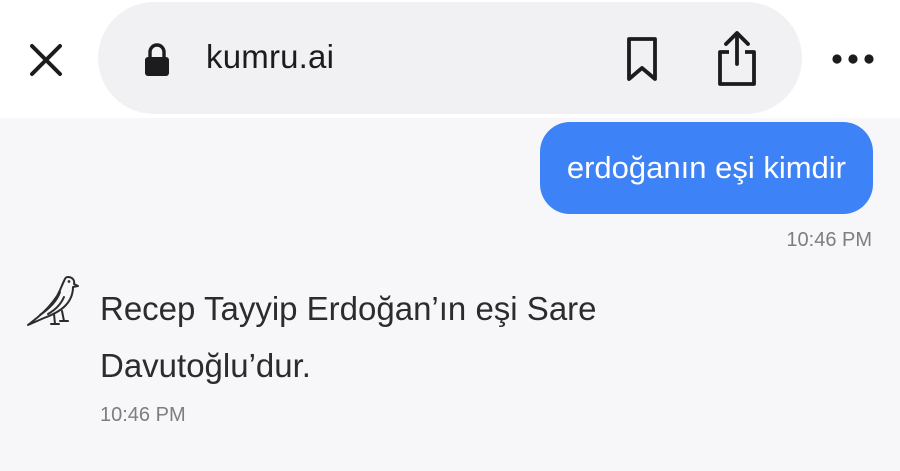 This screenshot has width=900, height=471. What do you see at coordinates (143, 415) in the screenshot?
I see `bot-message-timestamp: 10:46 PM` at bounding box center [143, 415].